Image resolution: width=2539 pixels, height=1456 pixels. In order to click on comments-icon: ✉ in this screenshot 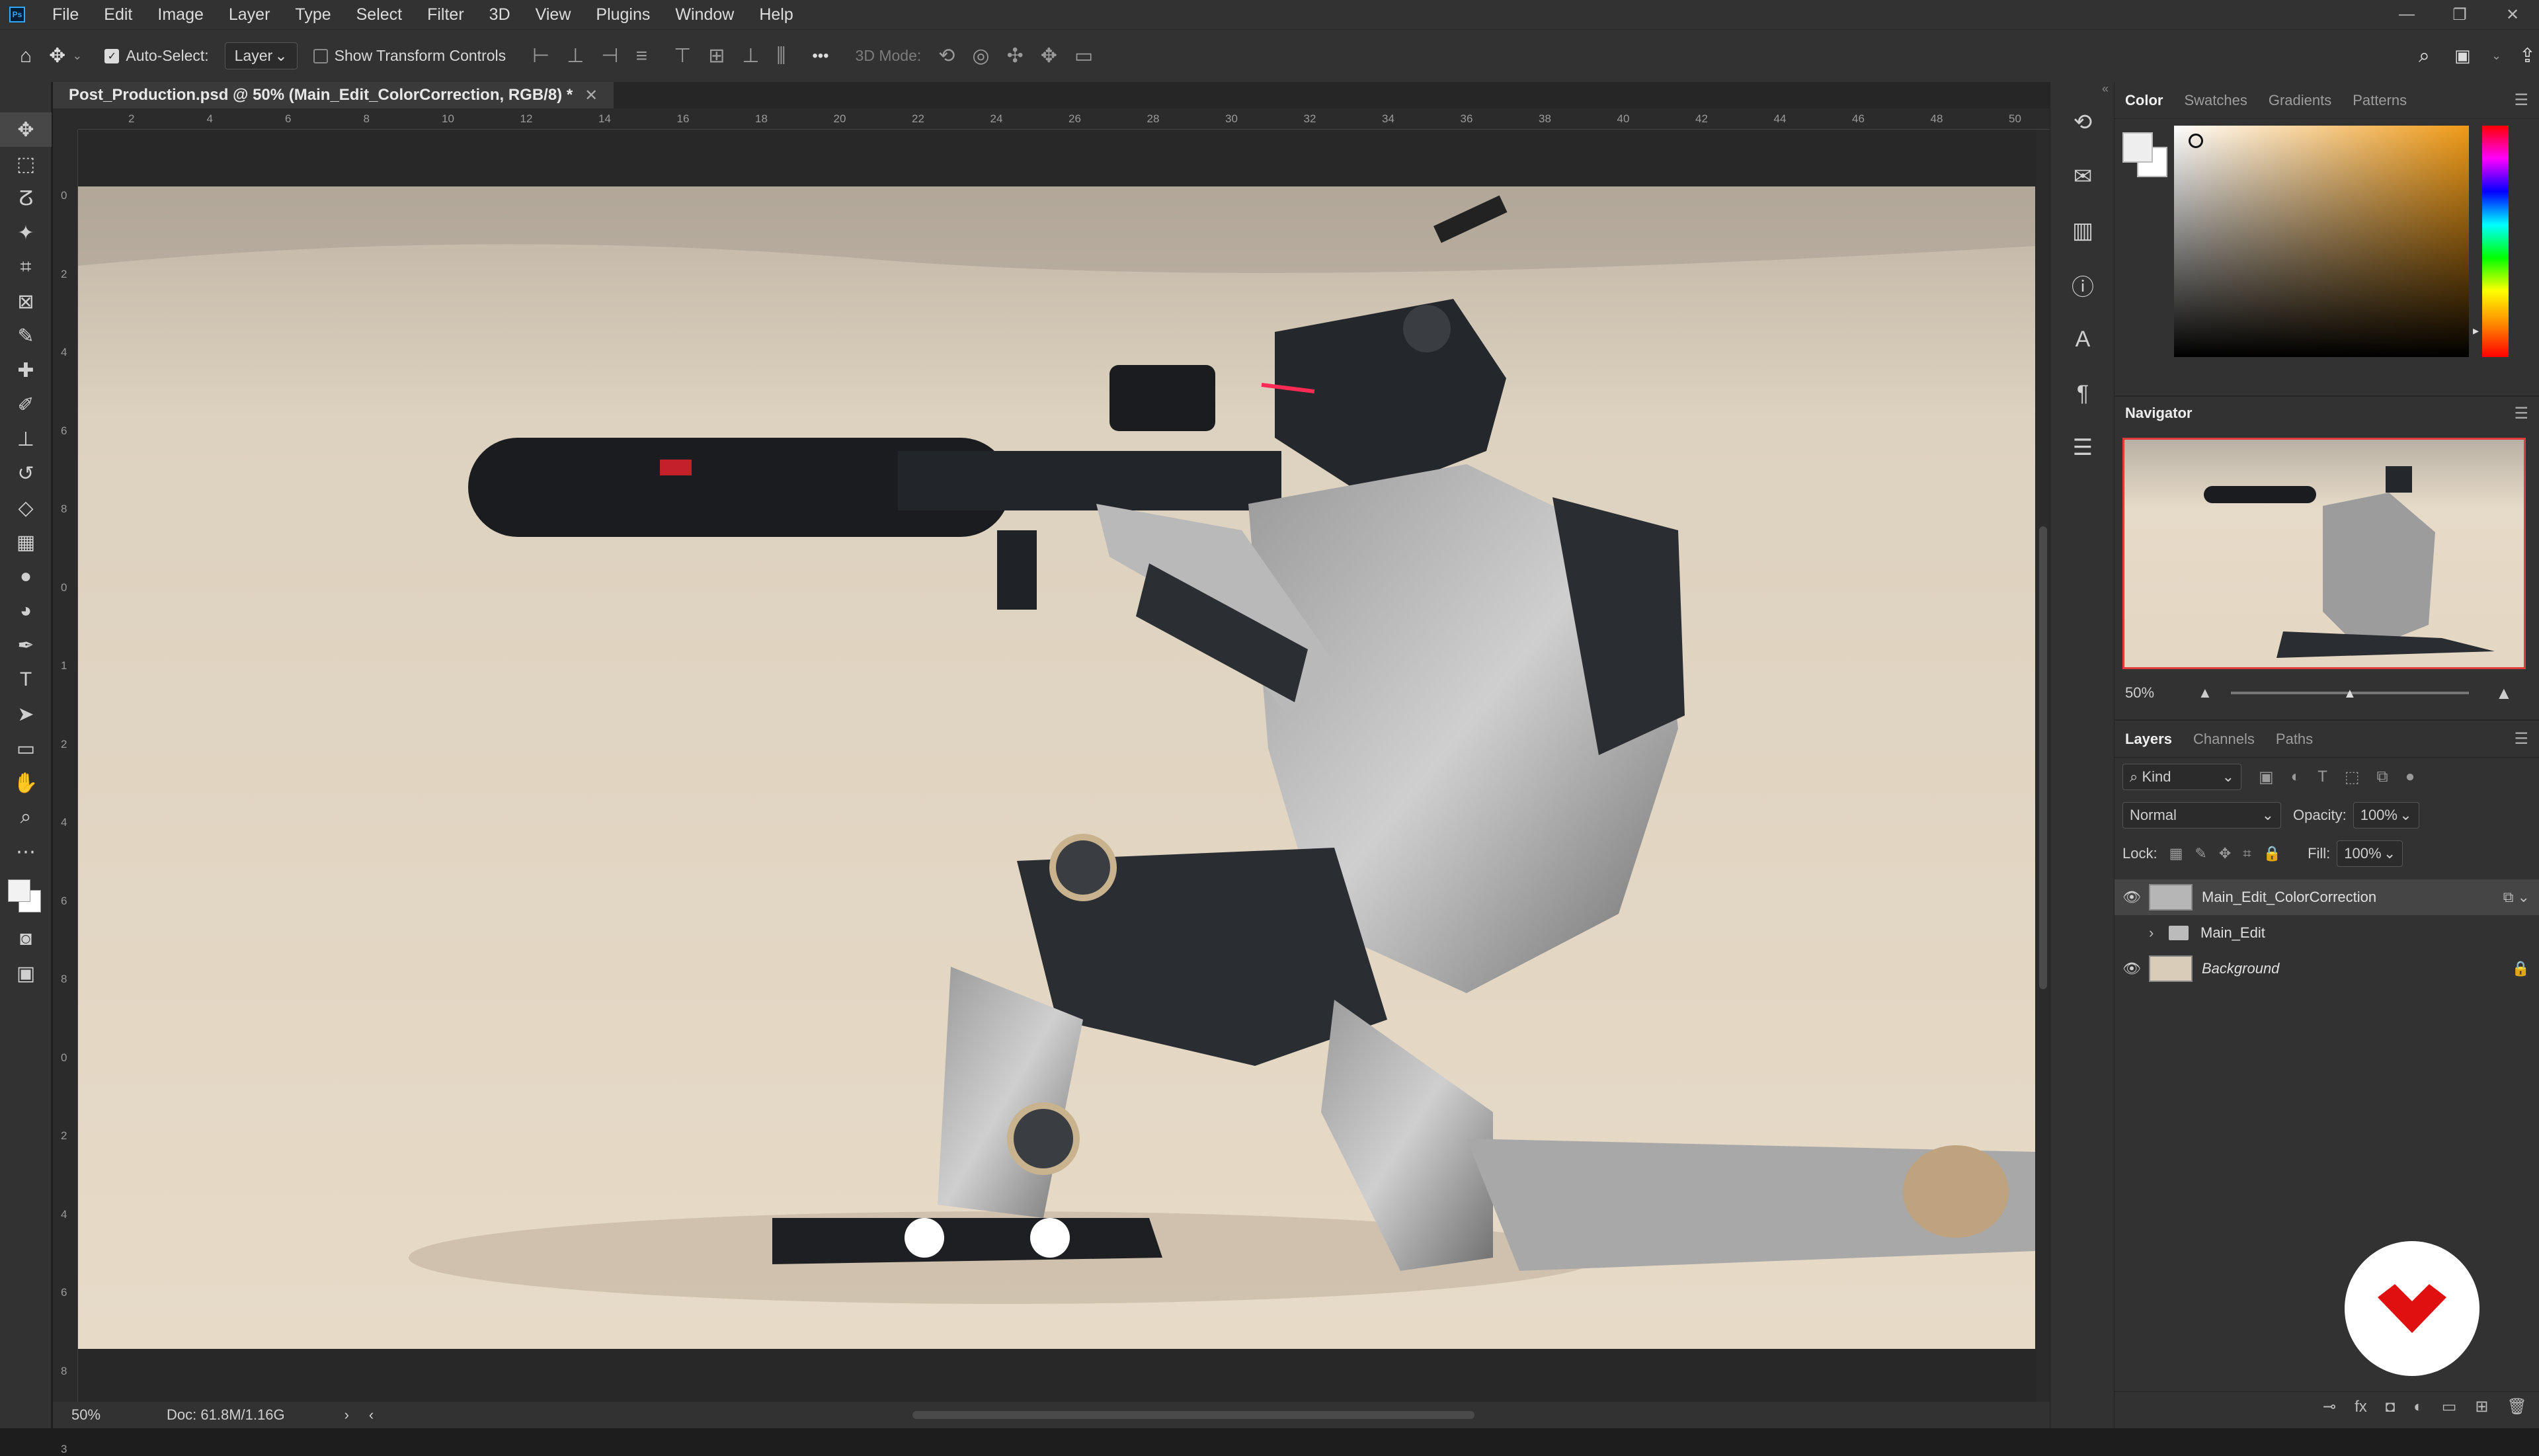, I will do `click(2082, 176)`.